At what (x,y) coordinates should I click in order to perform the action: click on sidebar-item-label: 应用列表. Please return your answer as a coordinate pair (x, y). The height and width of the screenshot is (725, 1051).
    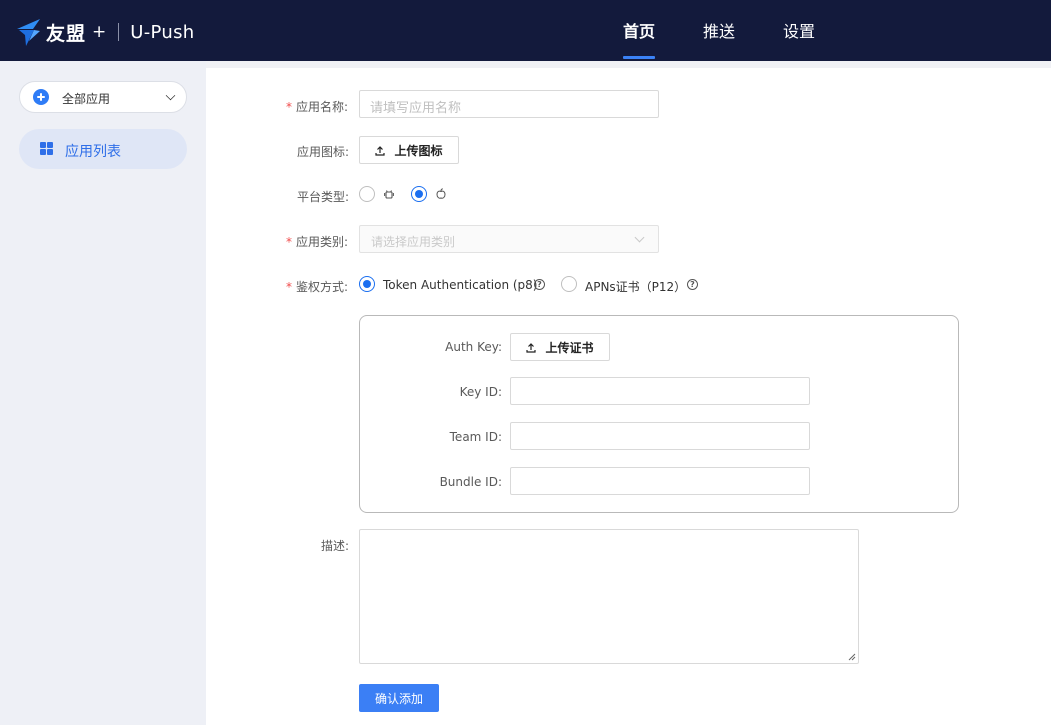
    Looking at the image, I should click on (93, 152).